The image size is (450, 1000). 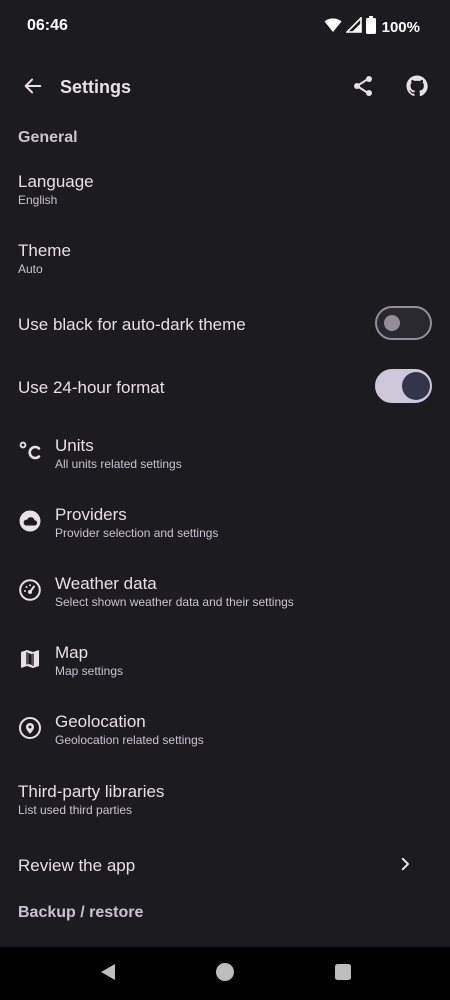 What do you see at coordinates (81, 912) in the screenshot?
I see `section-header-backup-restore: Backup / restore` at bounding box center [81, 912].